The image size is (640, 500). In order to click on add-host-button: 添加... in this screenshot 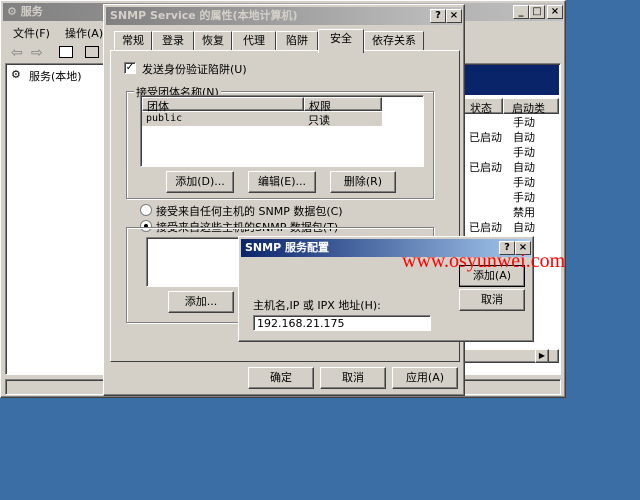, I will do `click(201, 302)`.